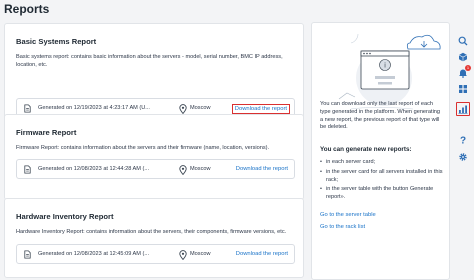 The width and height of the screenshot is (474, 280). I want to click on report-title: Hardware Inventory Report, so click(65, 216).